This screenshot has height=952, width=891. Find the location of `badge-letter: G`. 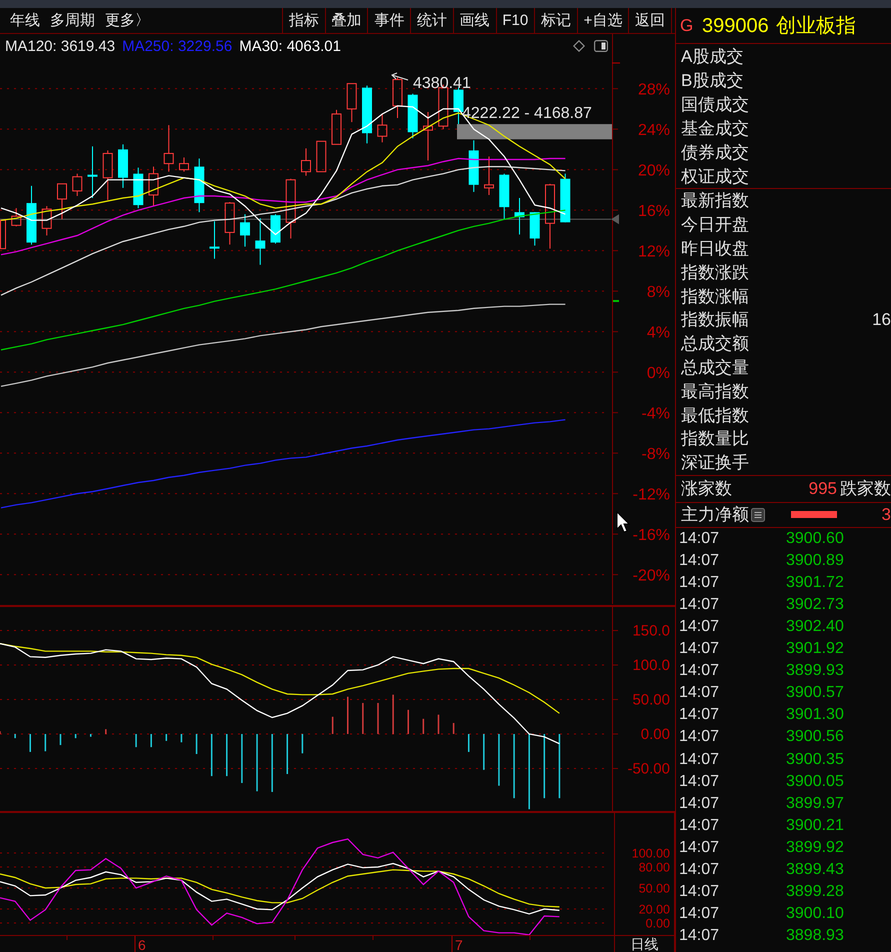

badge-letter: G is located at coordinates (687, 25).